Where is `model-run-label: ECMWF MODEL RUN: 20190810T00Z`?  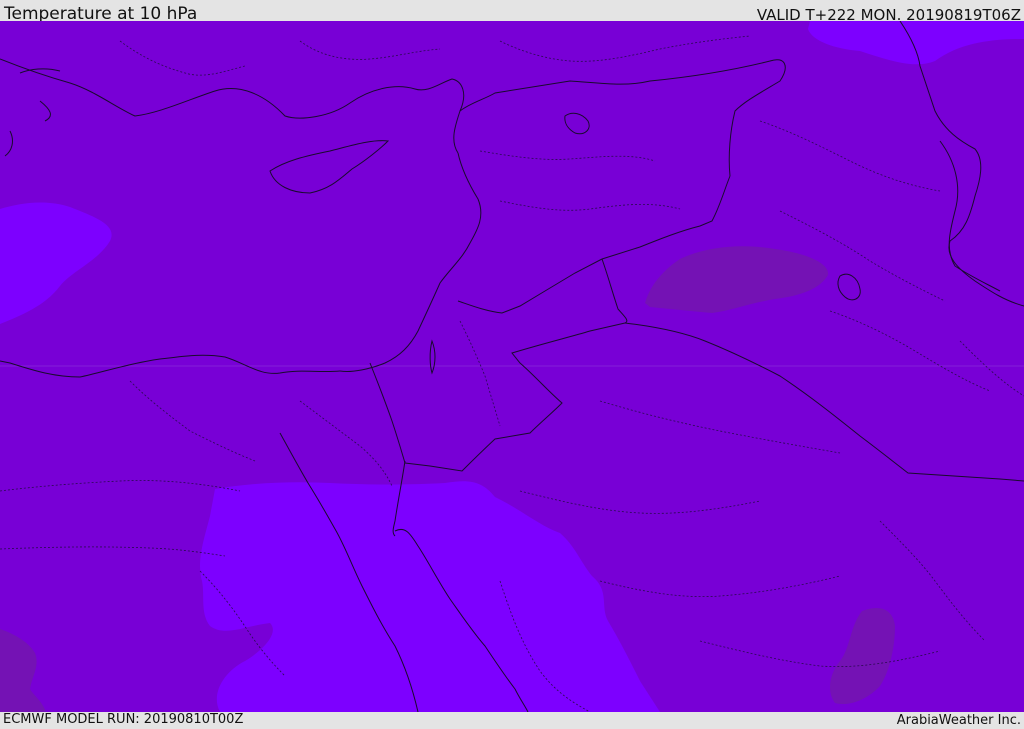
model-run-label: ECMWF MODEL RUN: 20190810T00Z is located at coordinates (123, 719).